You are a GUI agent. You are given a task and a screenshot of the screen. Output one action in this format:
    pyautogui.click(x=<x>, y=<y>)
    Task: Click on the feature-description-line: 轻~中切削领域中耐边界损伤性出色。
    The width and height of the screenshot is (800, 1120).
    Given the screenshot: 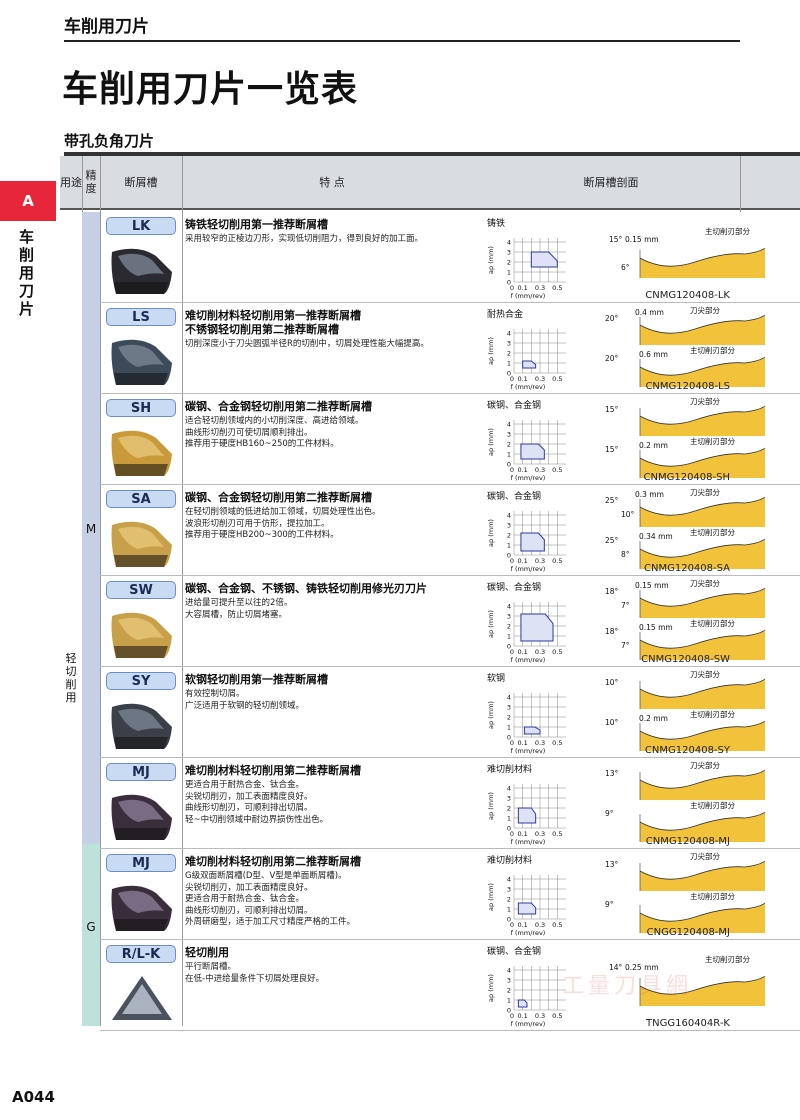 What is the action you would take?
    pyautogui.click(x=257, y=819)
    